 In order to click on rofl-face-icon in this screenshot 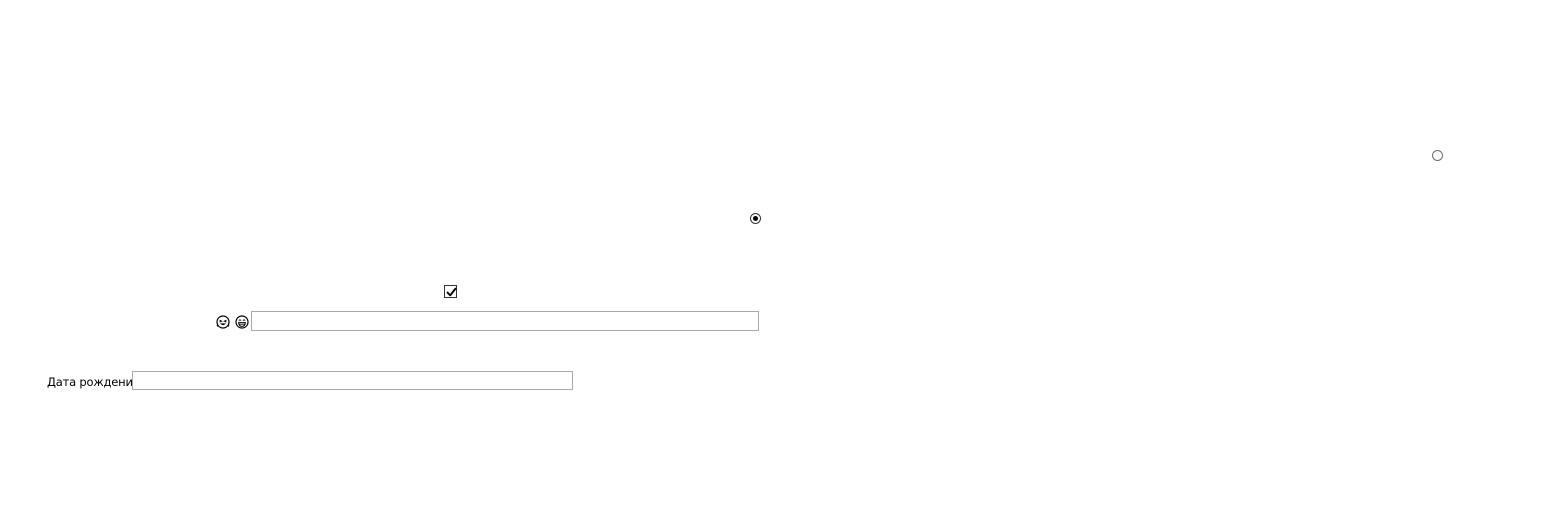, I will do `click(223, 322)`.